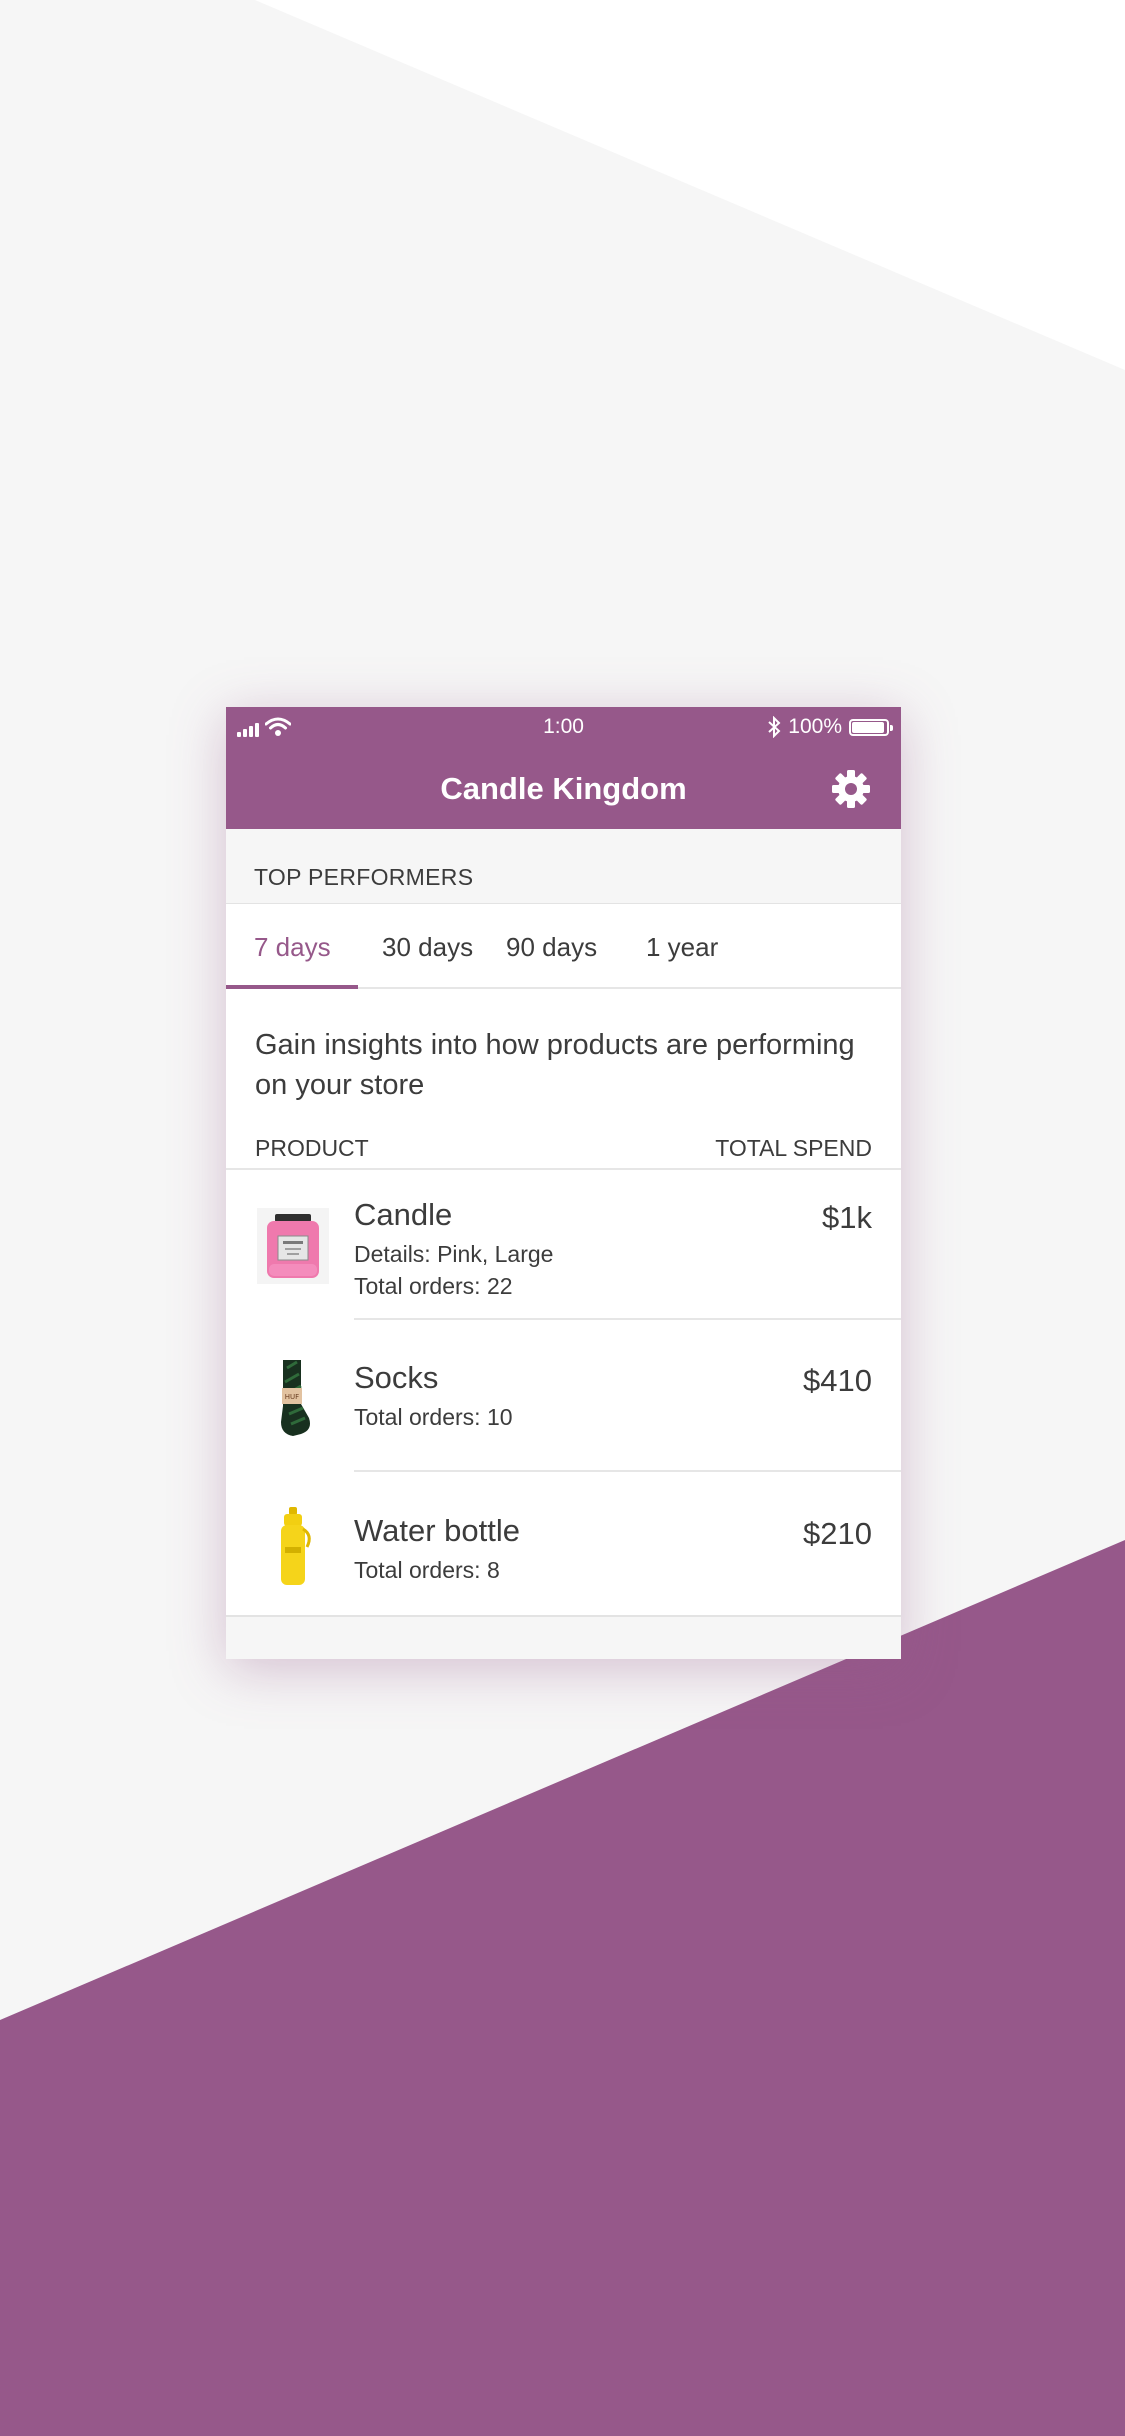  I want to click on status-bar: 1:00 100%, so click(563, 727).